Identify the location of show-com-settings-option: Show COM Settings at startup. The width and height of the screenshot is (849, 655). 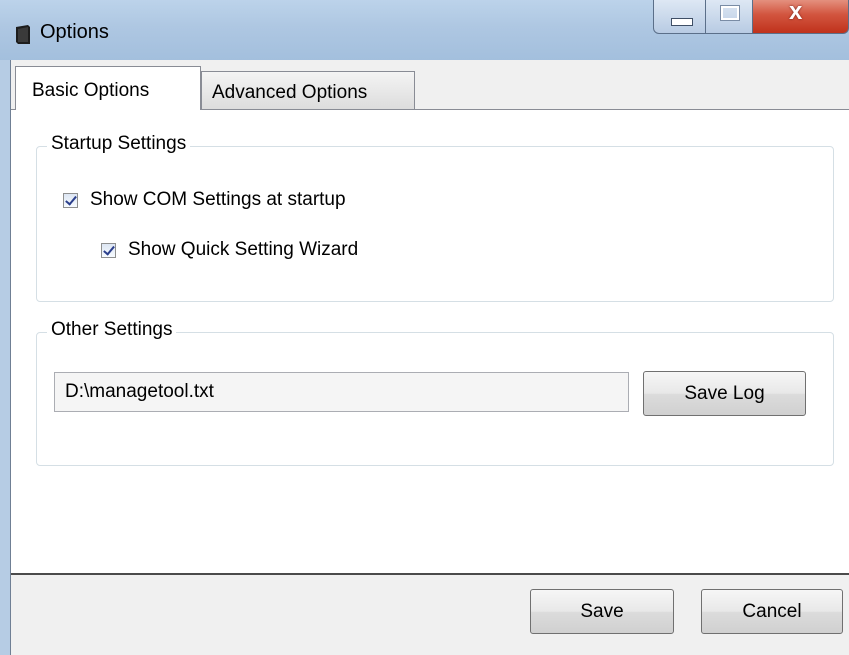
(204, 200).